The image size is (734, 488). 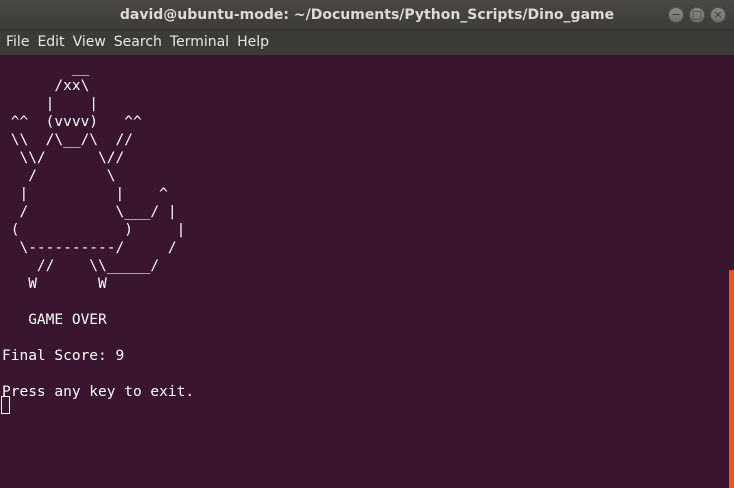 I want to click on menu-search: Search, so click(x=141, y=42).